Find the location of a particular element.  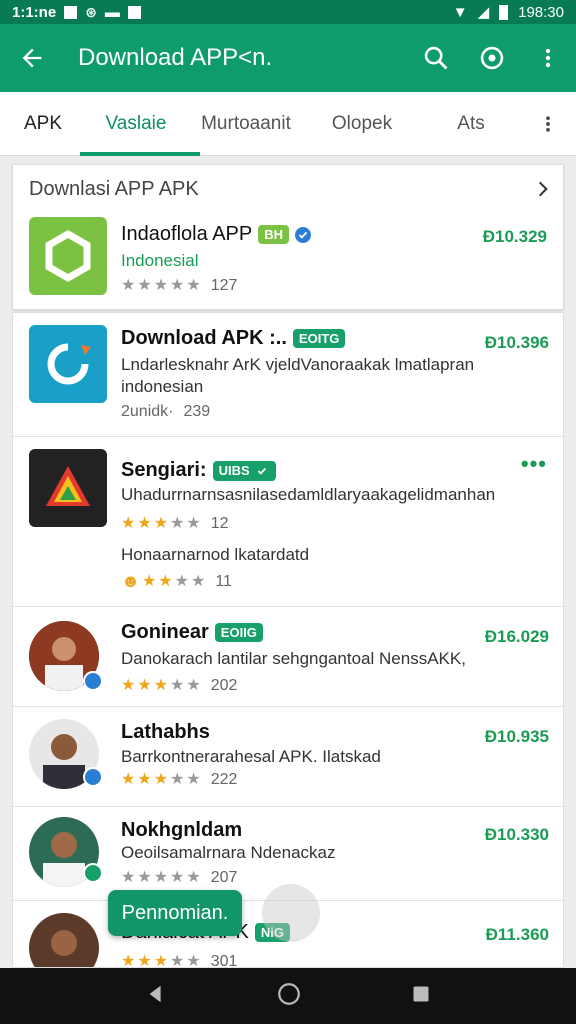

tab-vaslaie: Vaslaie is located at coordinates (140, 124).